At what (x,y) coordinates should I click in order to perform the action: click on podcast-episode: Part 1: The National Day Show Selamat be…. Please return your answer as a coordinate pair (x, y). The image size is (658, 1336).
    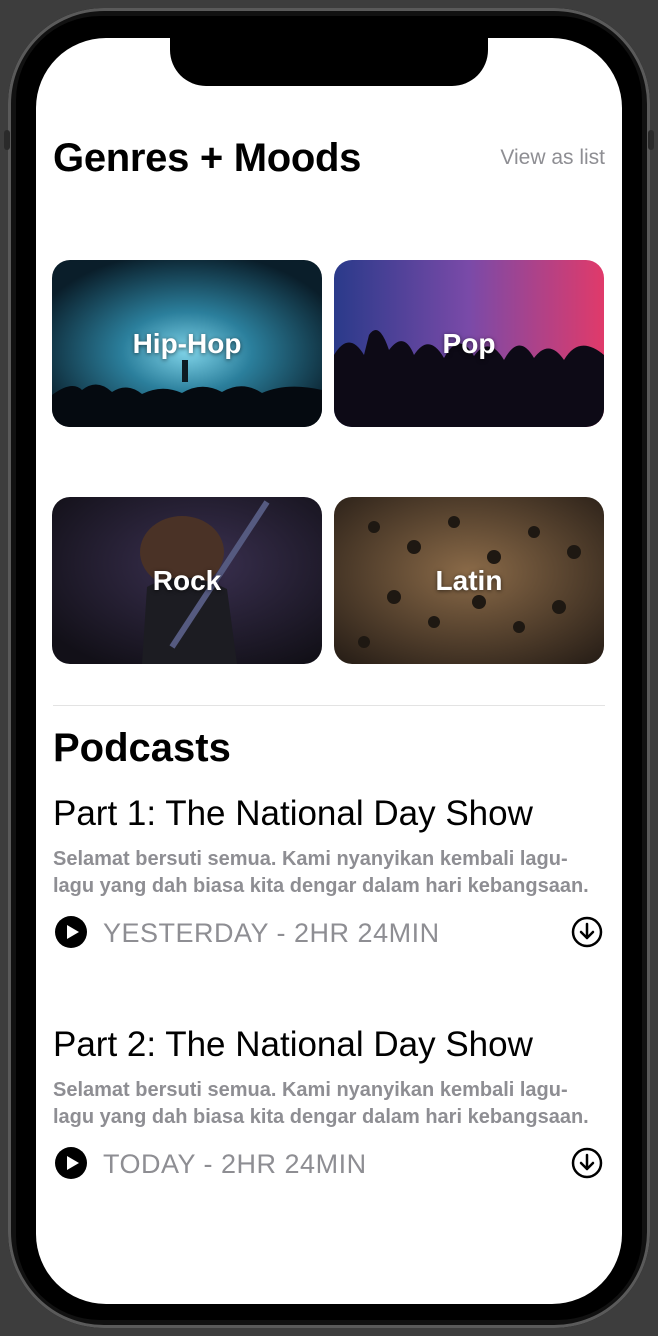
    Looking at the image, I should click on (329, 871).